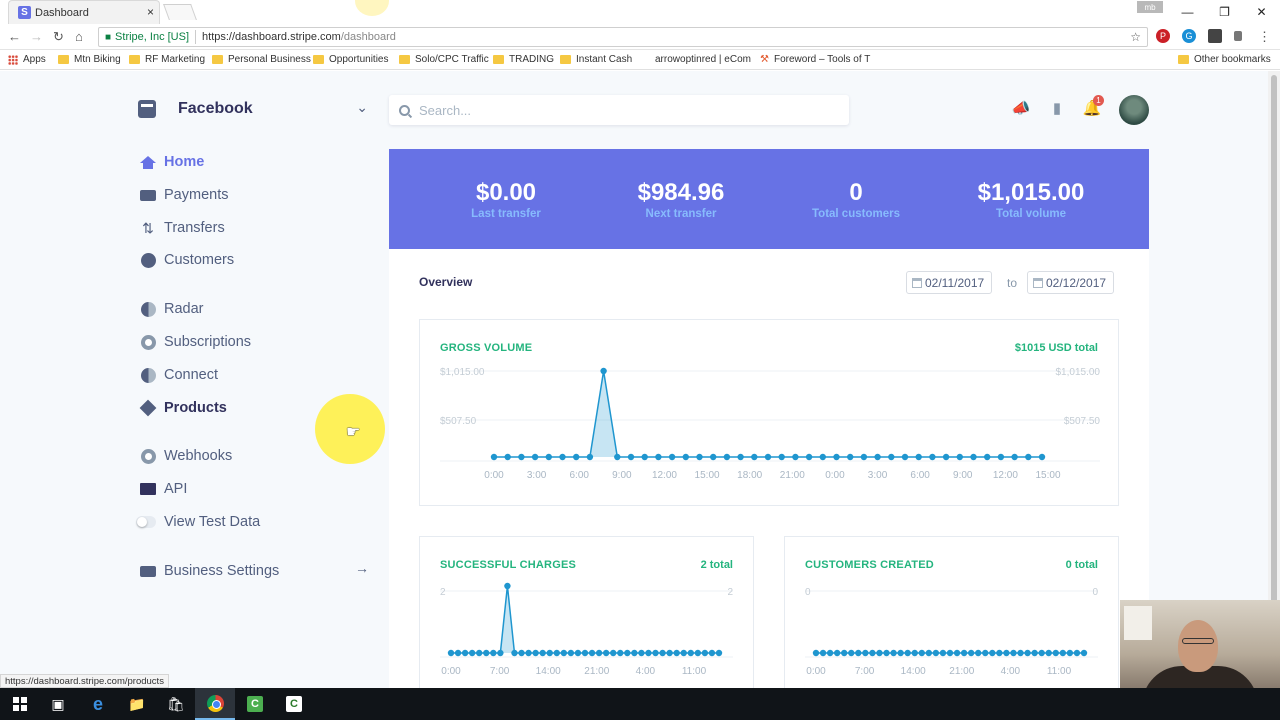  I want to click on chrome-icon, so click(215, 704).